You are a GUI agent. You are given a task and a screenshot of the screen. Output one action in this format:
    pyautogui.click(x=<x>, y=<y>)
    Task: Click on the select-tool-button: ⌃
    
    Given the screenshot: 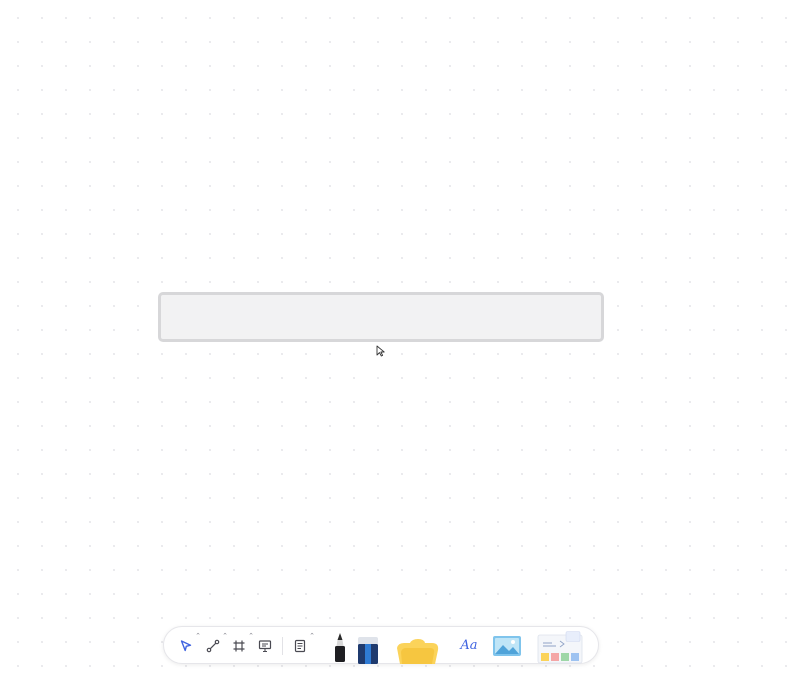 What is the action you would take?
    pyautogui.click(x=188, y=645)
    